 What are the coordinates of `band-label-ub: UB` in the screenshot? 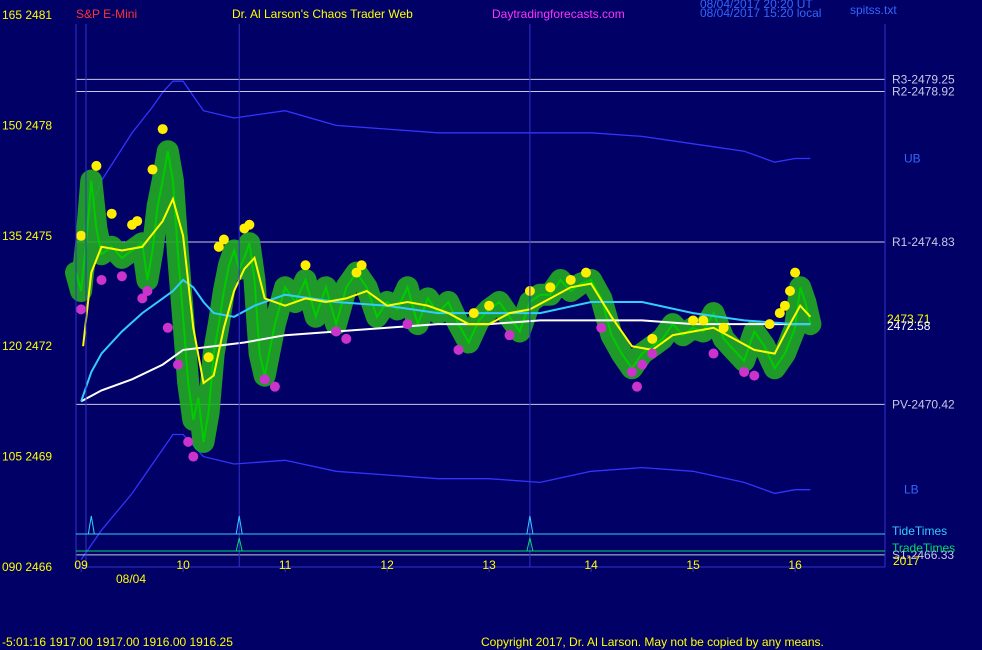 It's located at (912, 159).